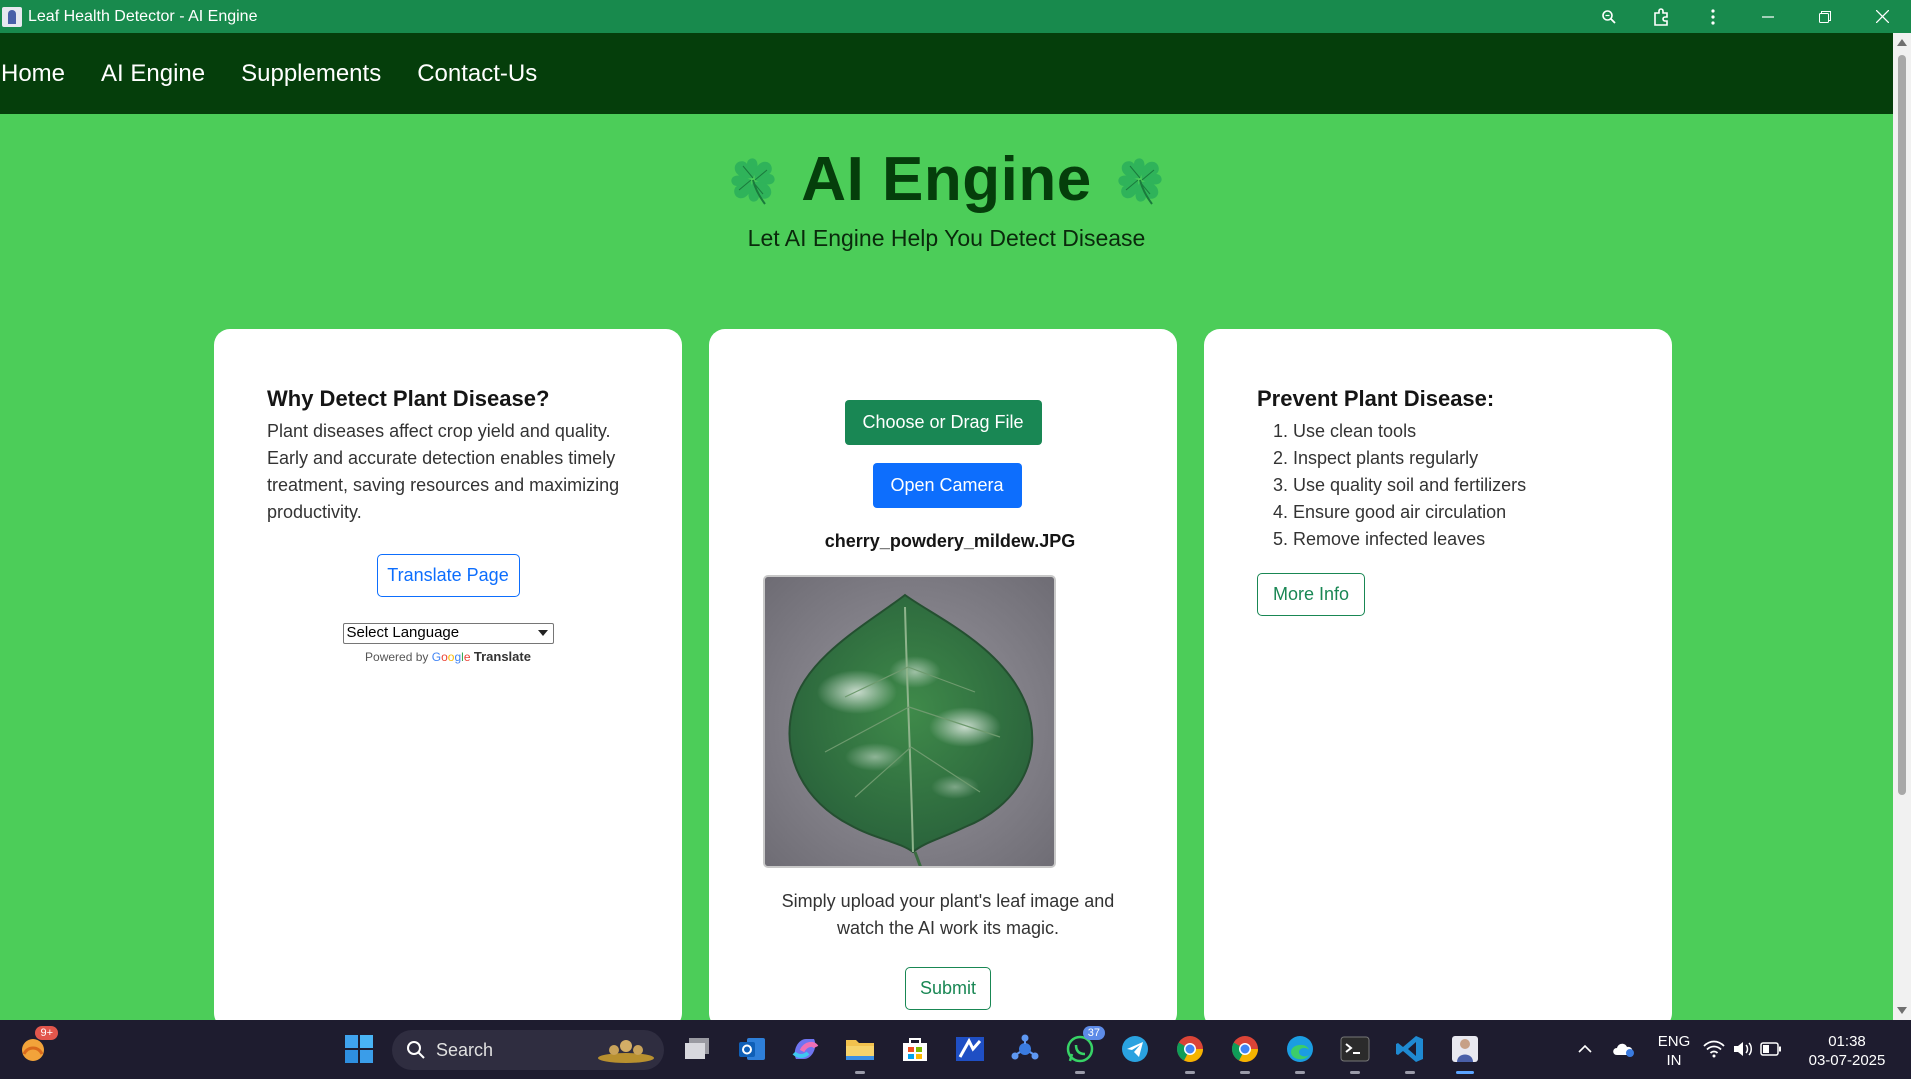  I want to click on widgets-icon: 9+, so click(37, 1046).